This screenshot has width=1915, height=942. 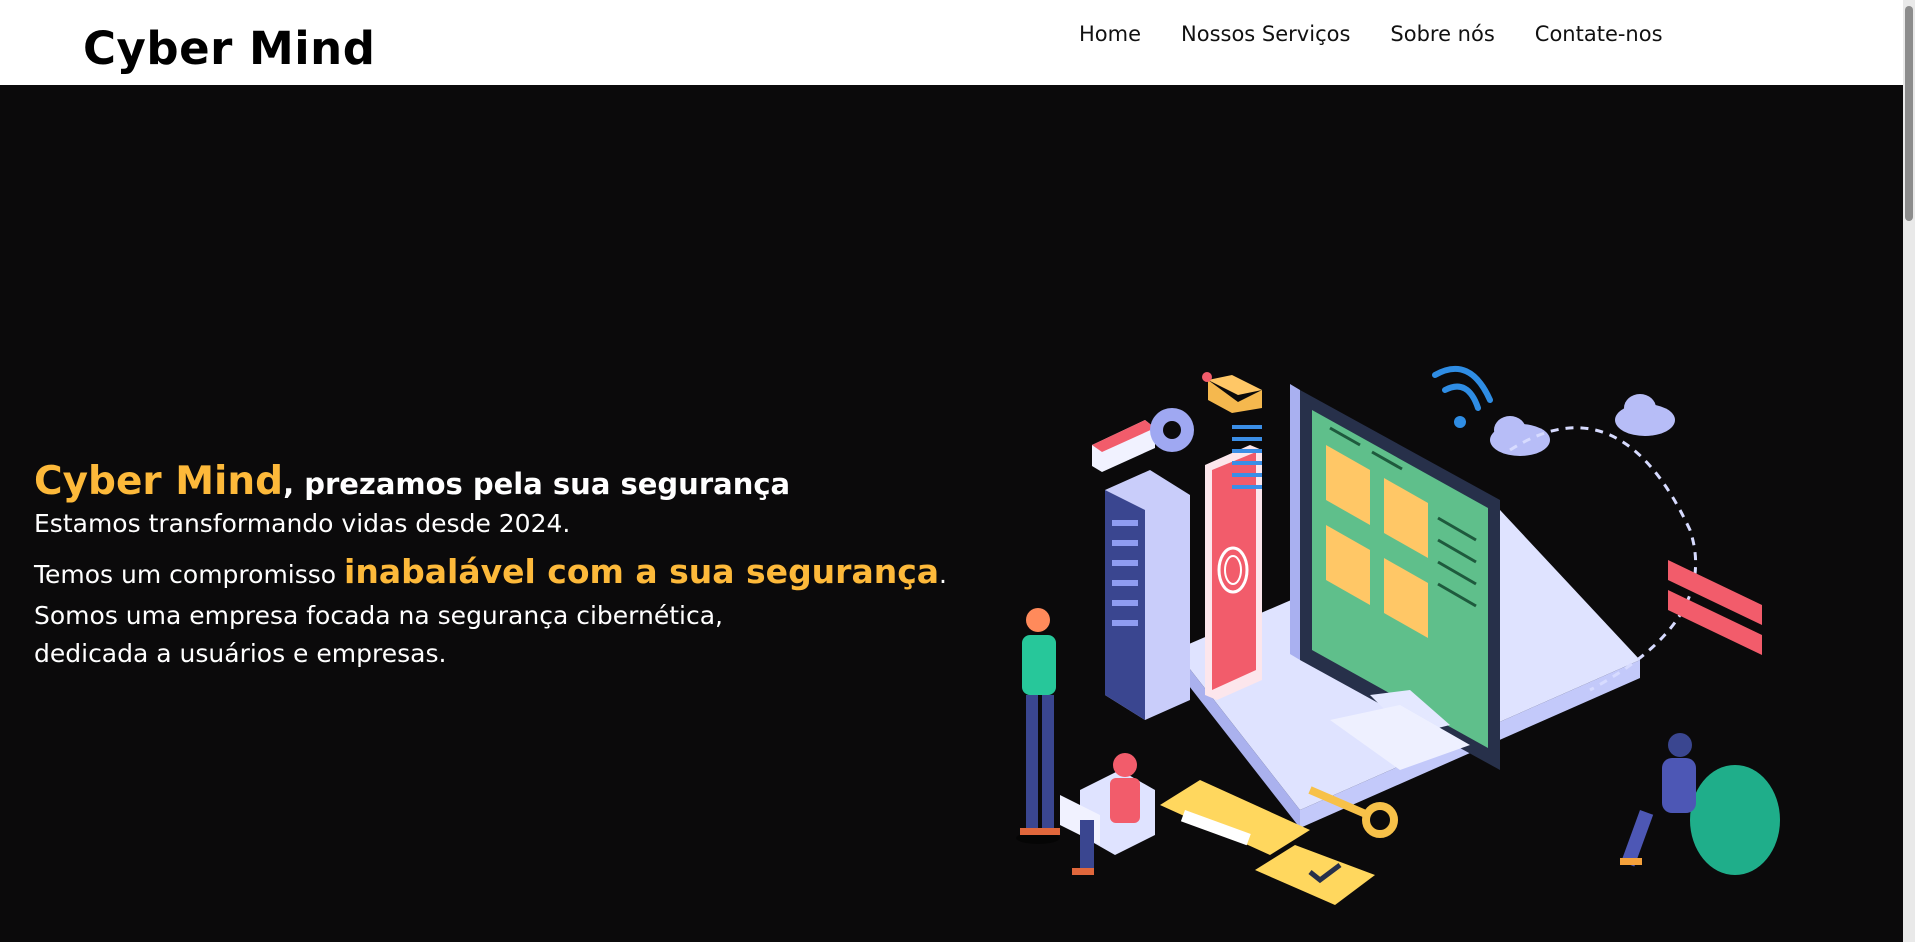 I want to click on nav-link-services: Nossos Serviços, so click(x=1265, y=34).